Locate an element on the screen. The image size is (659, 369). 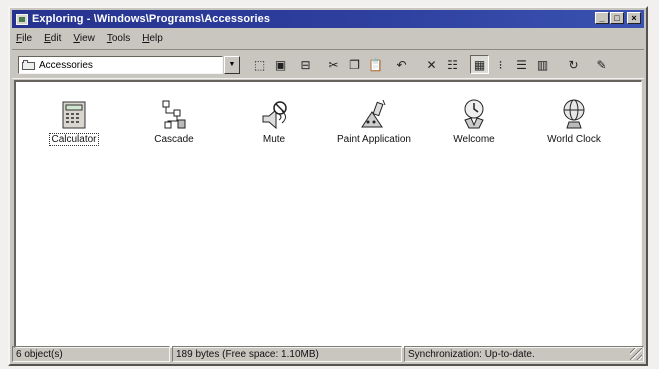
details-icon: ▥ is located at coordinates (542, 64).